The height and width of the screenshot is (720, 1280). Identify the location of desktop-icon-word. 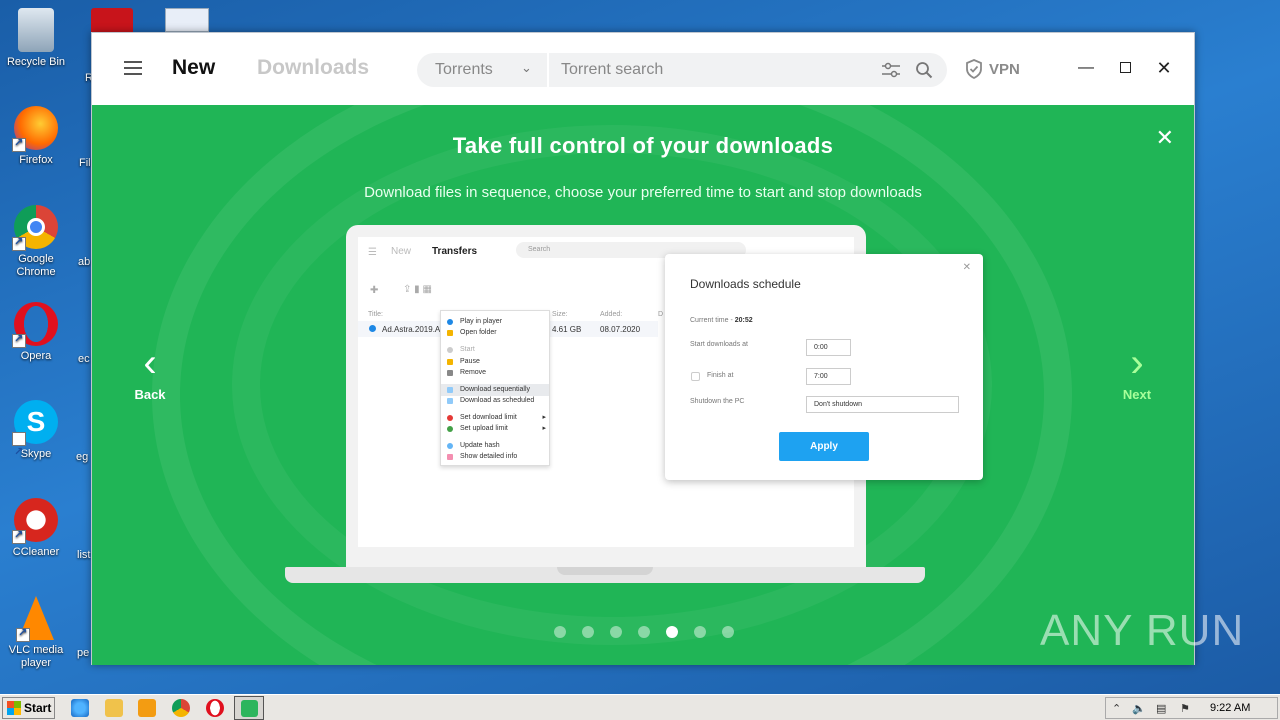
(187, 20).